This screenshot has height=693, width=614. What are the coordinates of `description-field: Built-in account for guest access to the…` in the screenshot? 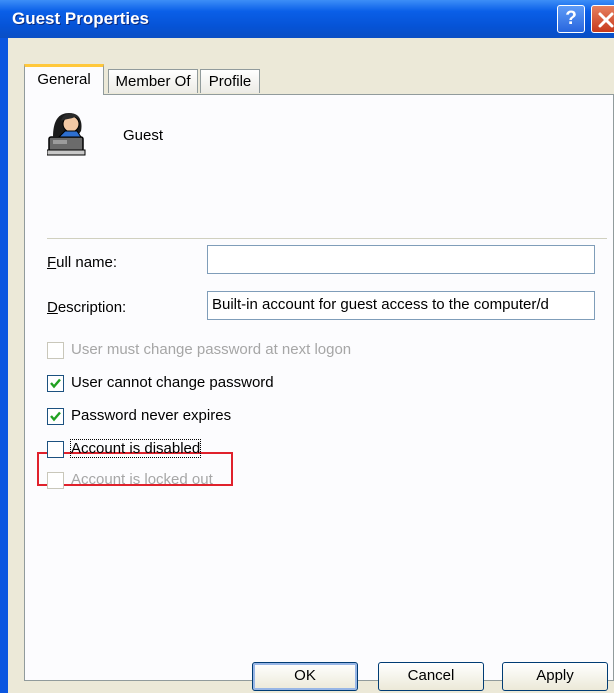 It's located at (401, 305).